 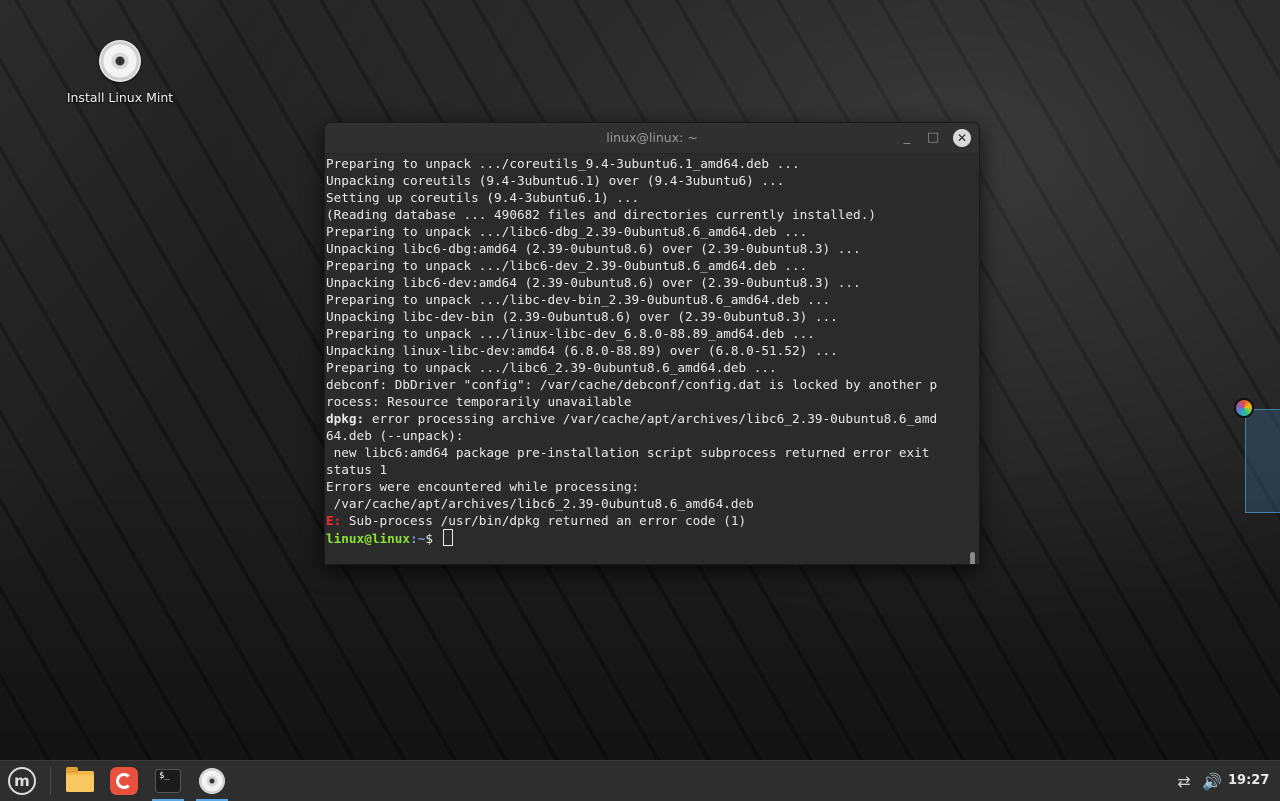 I want to click on terminal-cursor, so click(x=447, y=537).